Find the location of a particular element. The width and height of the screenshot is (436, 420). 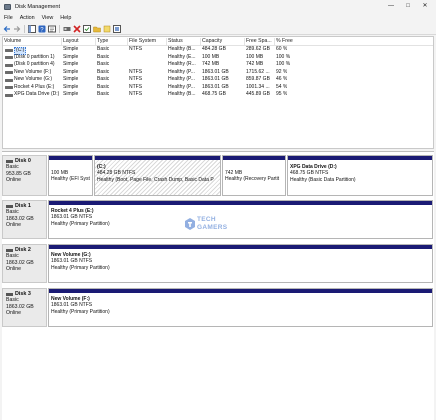

refresh-icon is located at coordinates (67, 29).